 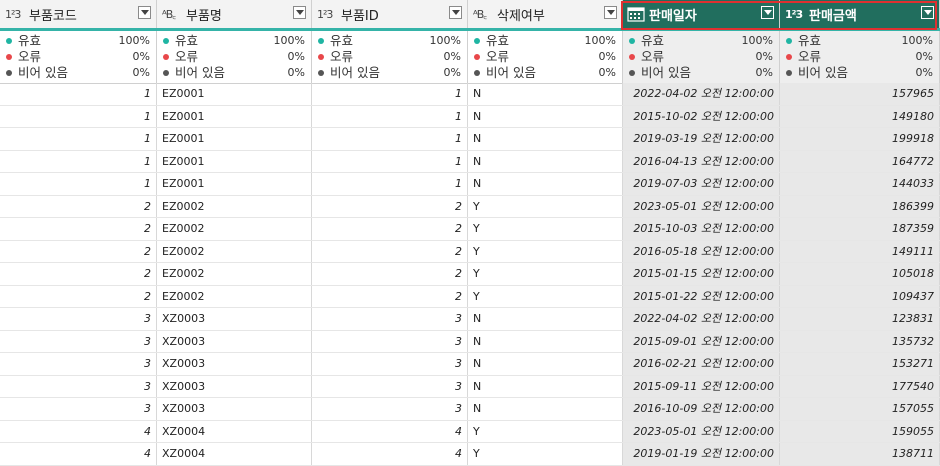 What do you see at coordinates (701, 94) in the screenshot?
I see `table-cell: 2022-04-02 오전 12:00:00` at bounding box center [701, 94].